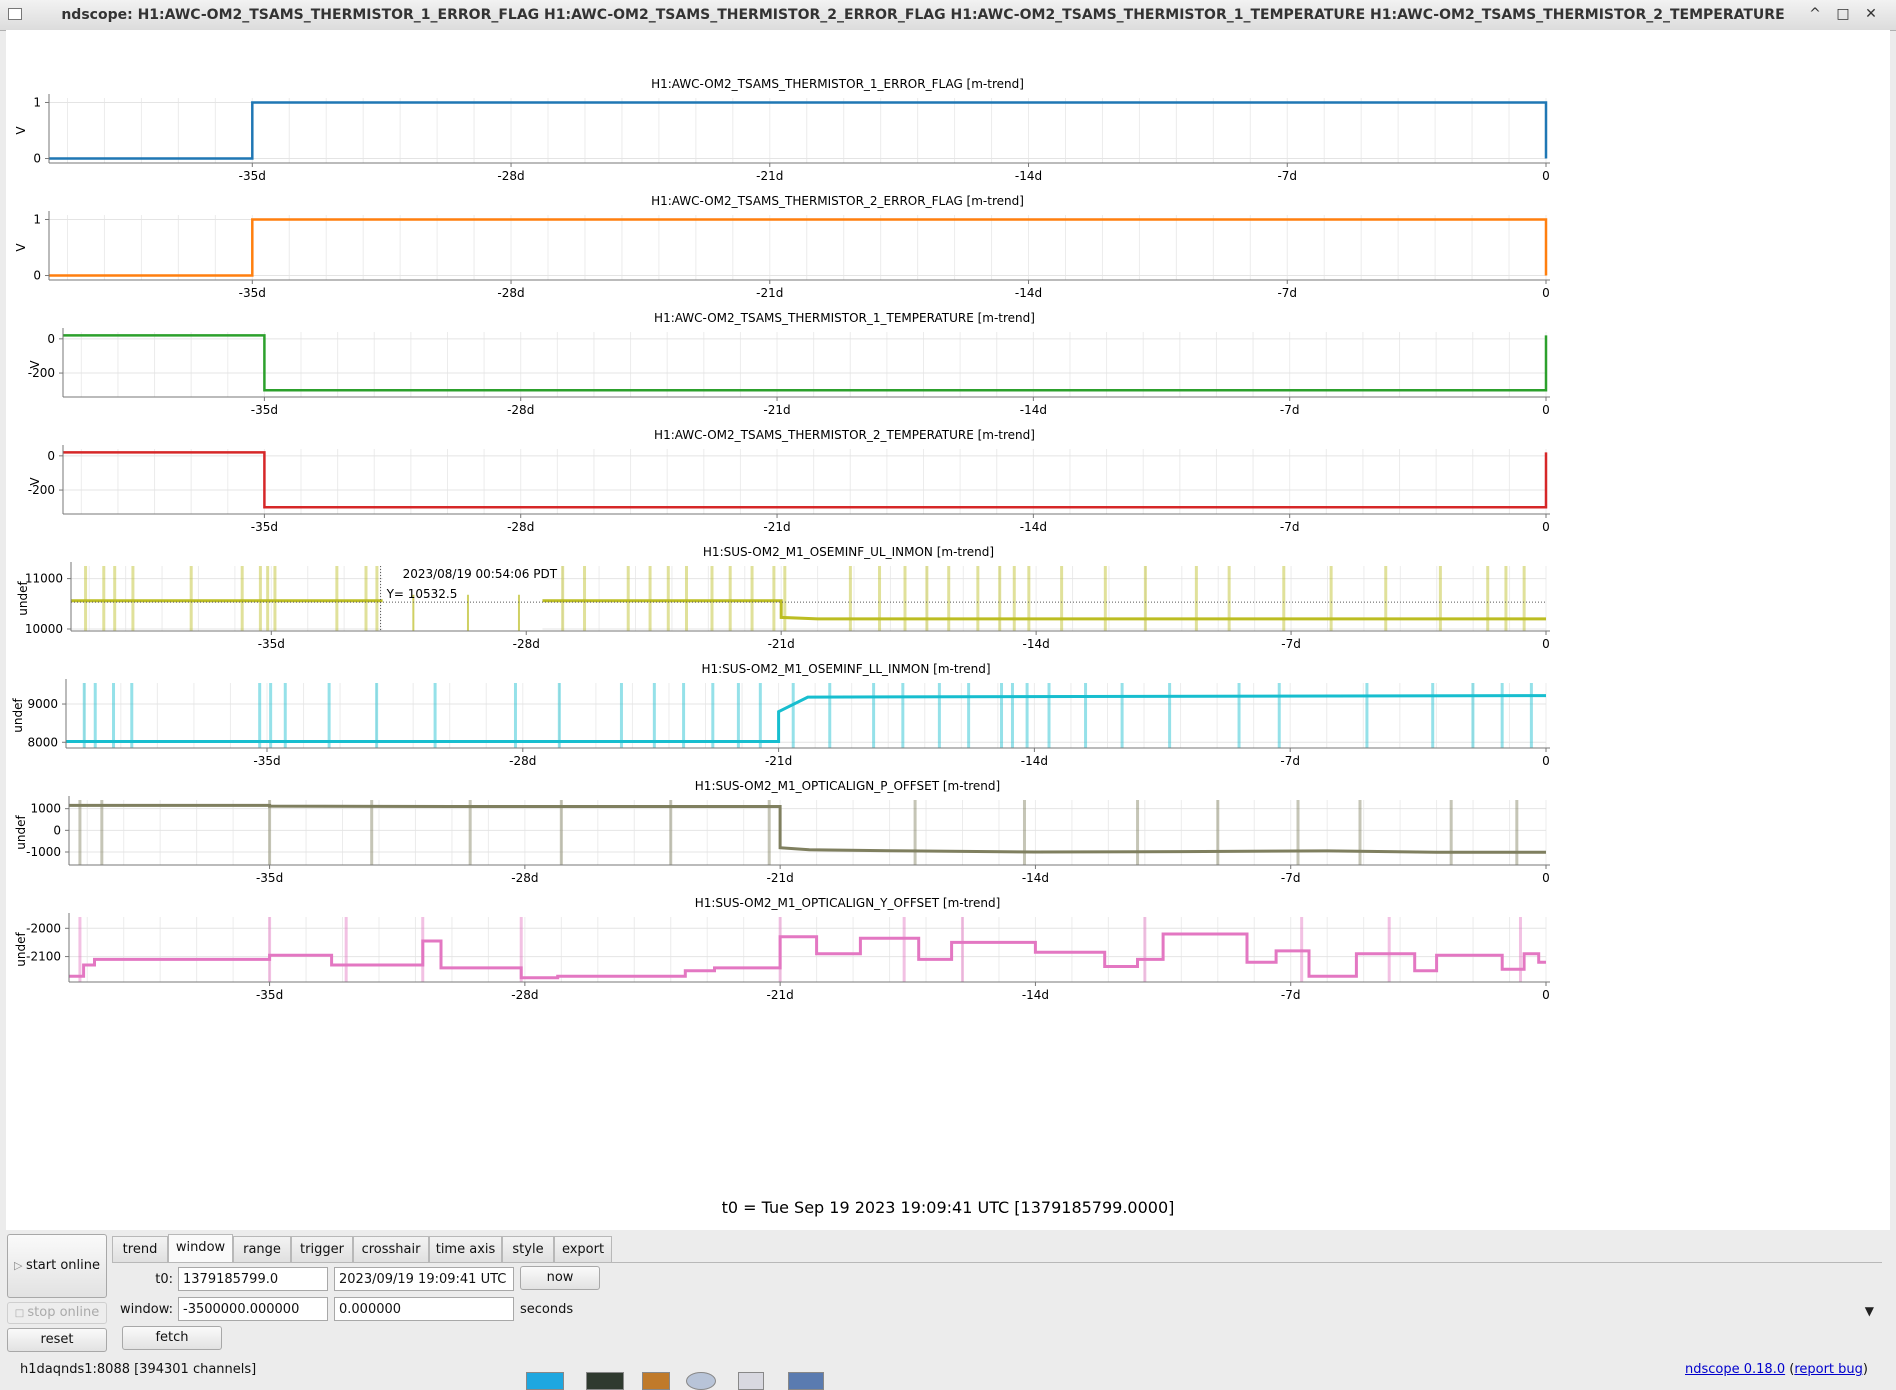 Image resolution: width=1896 pixels, height=1390 pixels. Describe the element at coordinates (43, 928) in the screenshot. I see `y-tick-label: -2000` at that location.